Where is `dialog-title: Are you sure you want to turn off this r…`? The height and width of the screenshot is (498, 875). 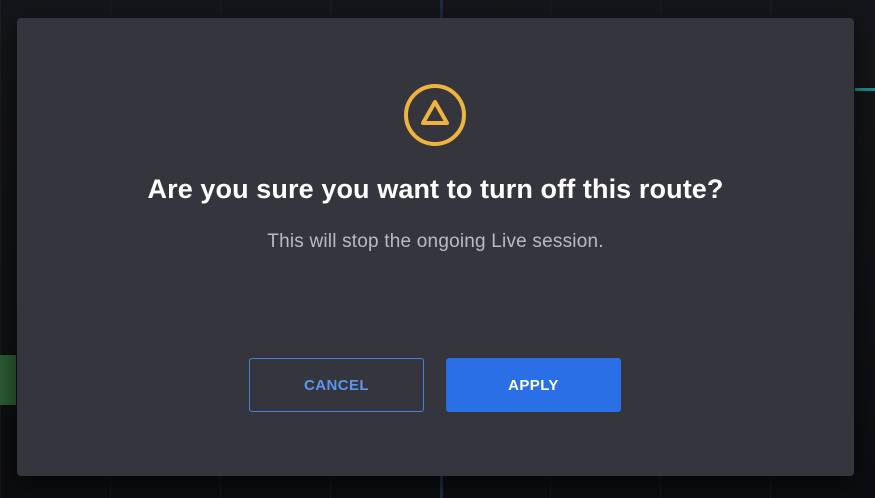 dialog-title: Are you sure you want to turn off this r… is located at coordinates (435, 189).